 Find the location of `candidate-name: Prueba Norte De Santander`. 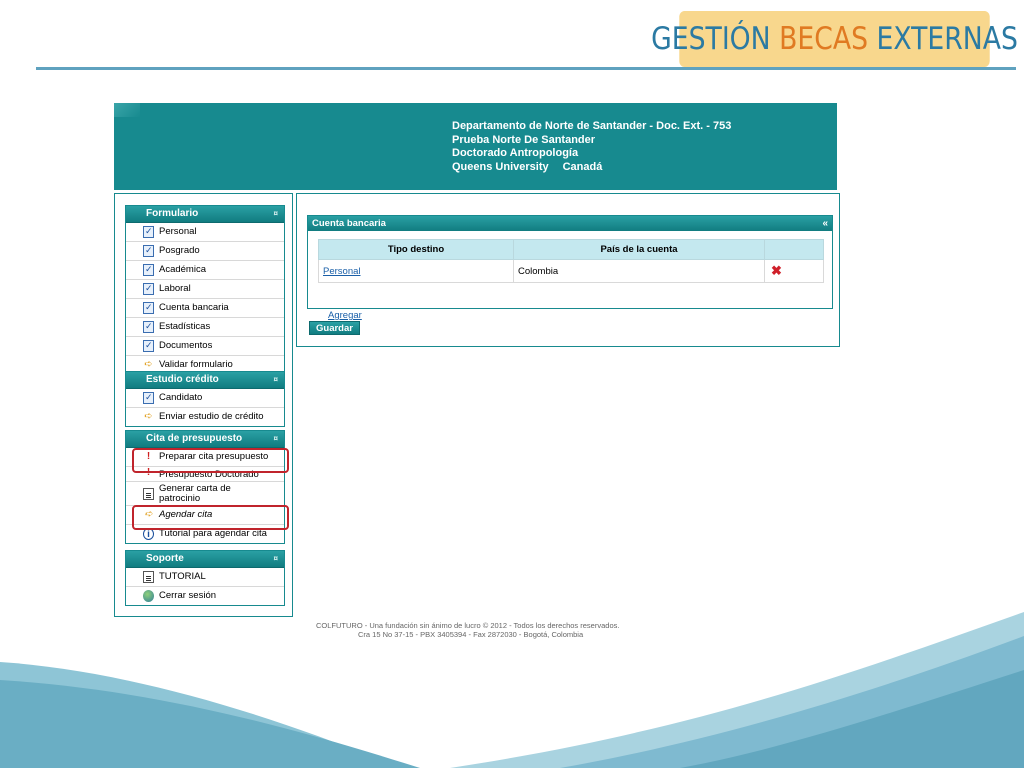

candidate-name: Prueba Norte De Santander is located at coordinates (524, 139).